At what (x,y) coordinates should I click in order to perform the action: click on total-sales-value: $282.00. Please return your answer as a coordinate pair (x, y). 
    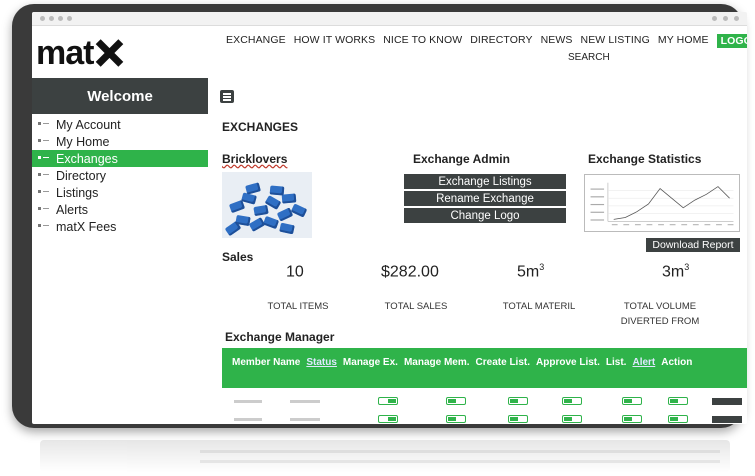
    Looking at the image, I should click on (410, 272).